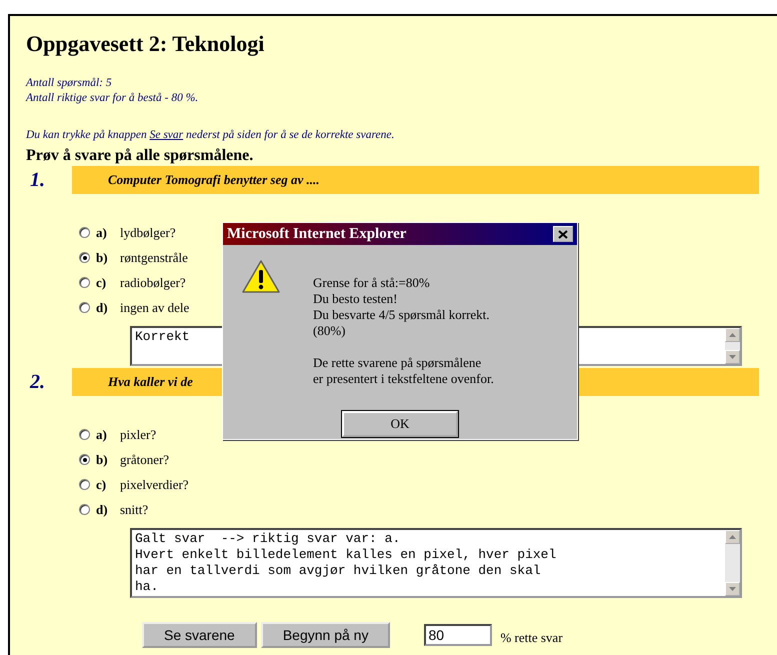 This screenshot has width=777, height=655. Describe the element at coordinates (199, 635) in the screenshot. I see `form-button: Se svarene` at that location.